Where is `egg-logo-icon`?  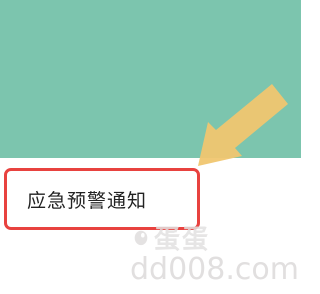 egg-logo-icon is located at coordinates (141, 238).